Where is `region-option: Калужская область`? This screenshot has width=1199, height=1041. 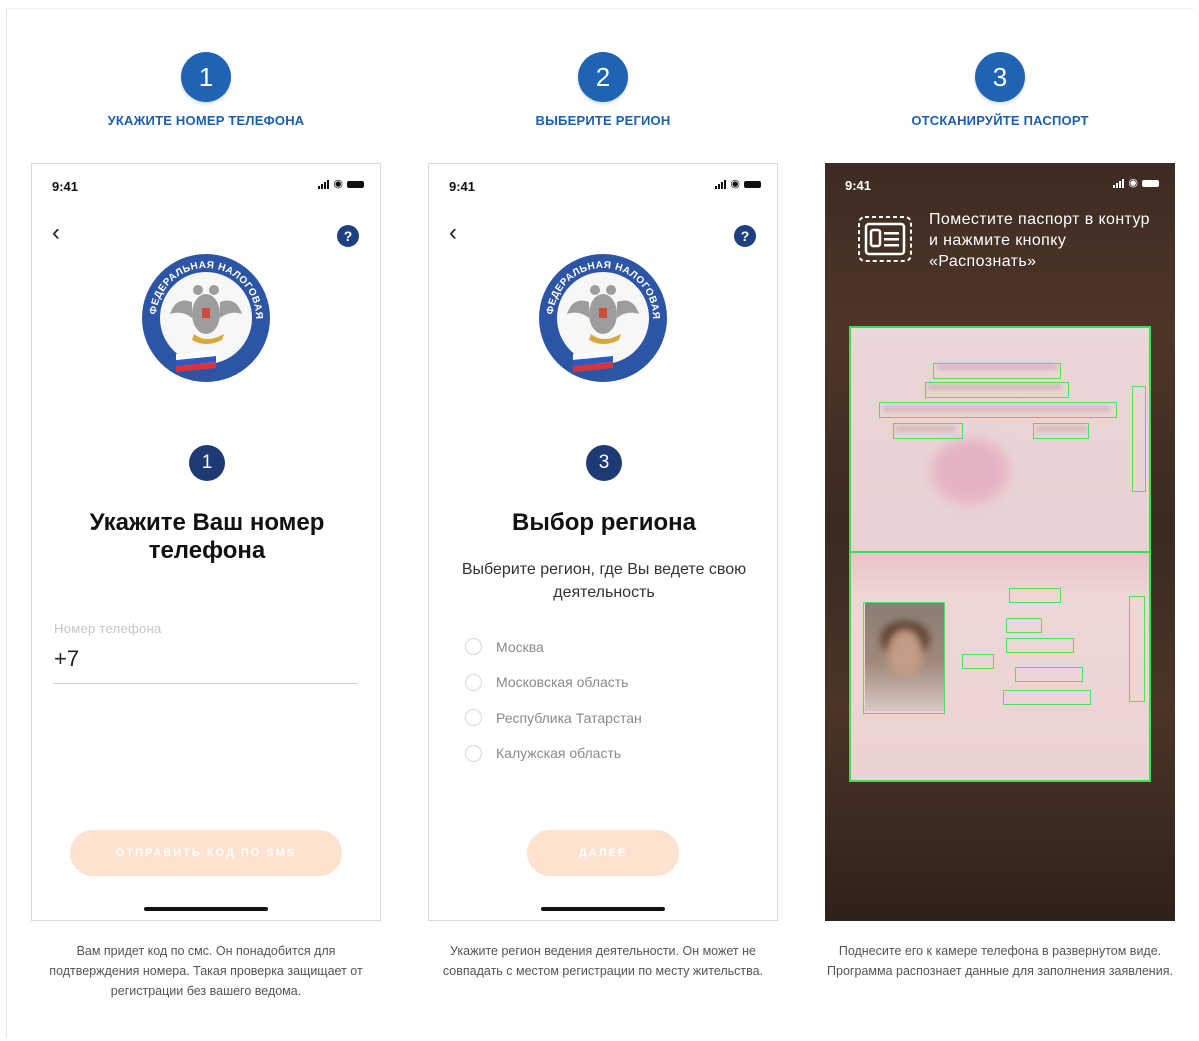 region-option: Калужская область is located at coordinates (553, 754).